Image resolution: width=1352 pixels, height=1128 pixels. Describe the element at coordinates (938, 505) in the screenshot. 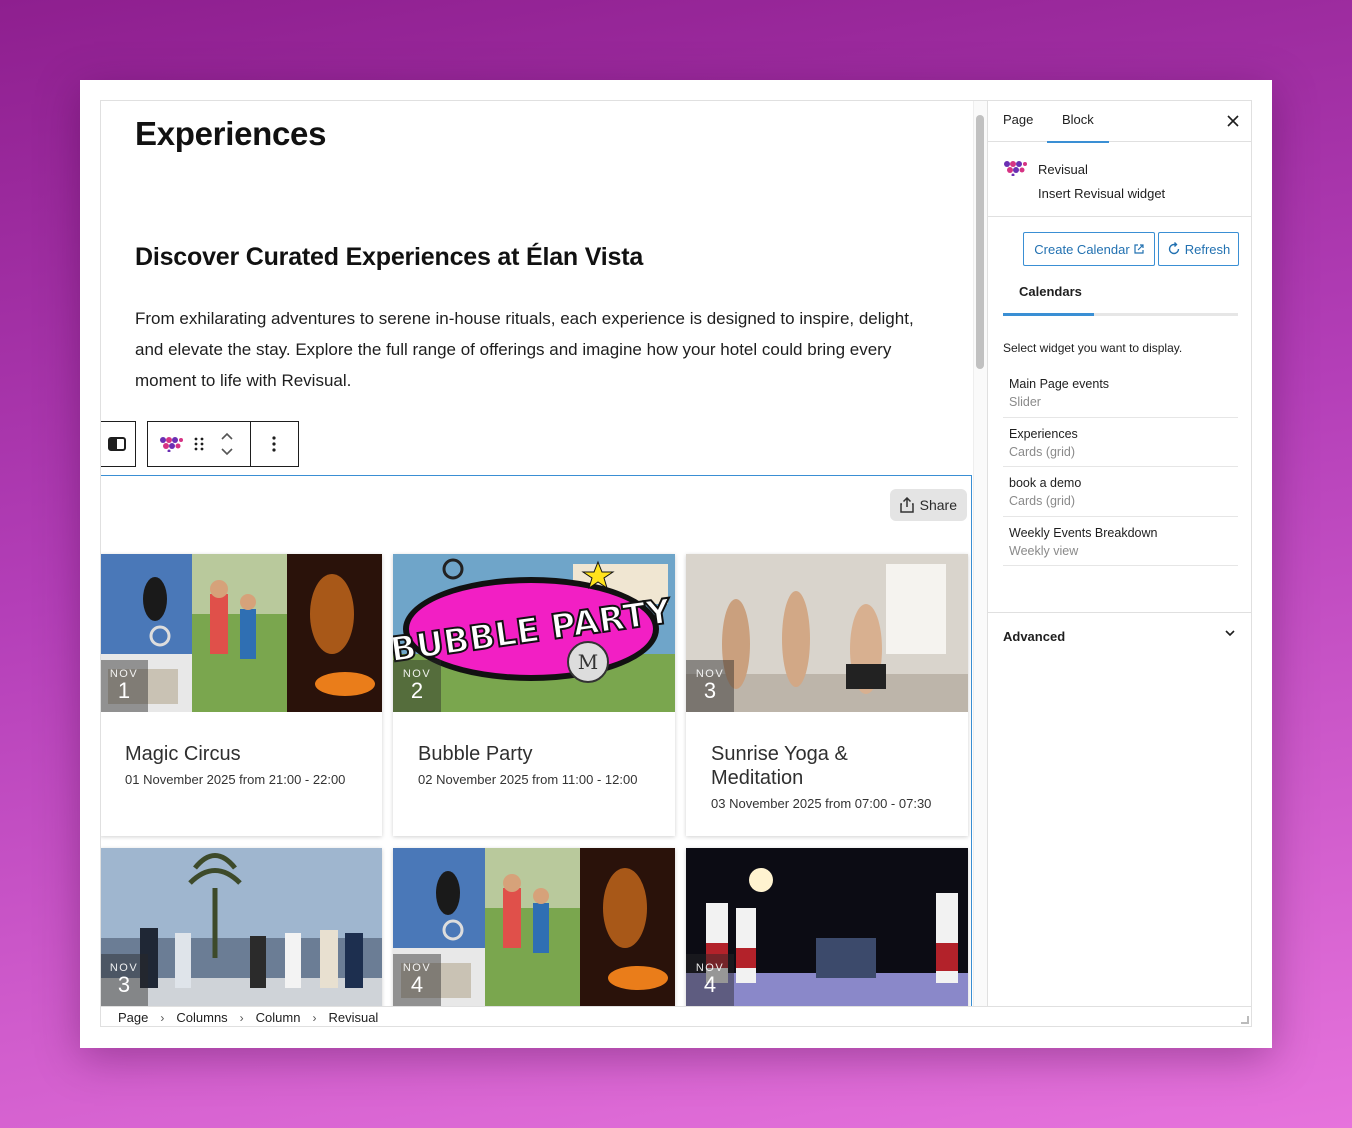

I see `share-label: Share` at that location.